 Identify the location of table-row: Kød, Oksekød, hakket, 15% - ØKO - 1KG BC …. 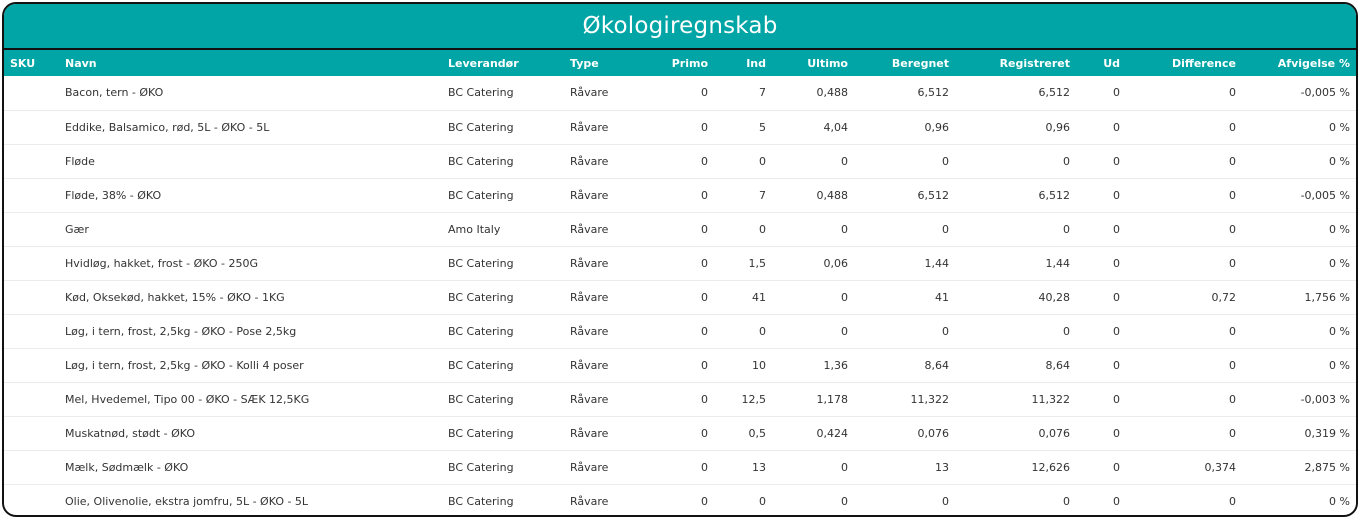
(680, 297).